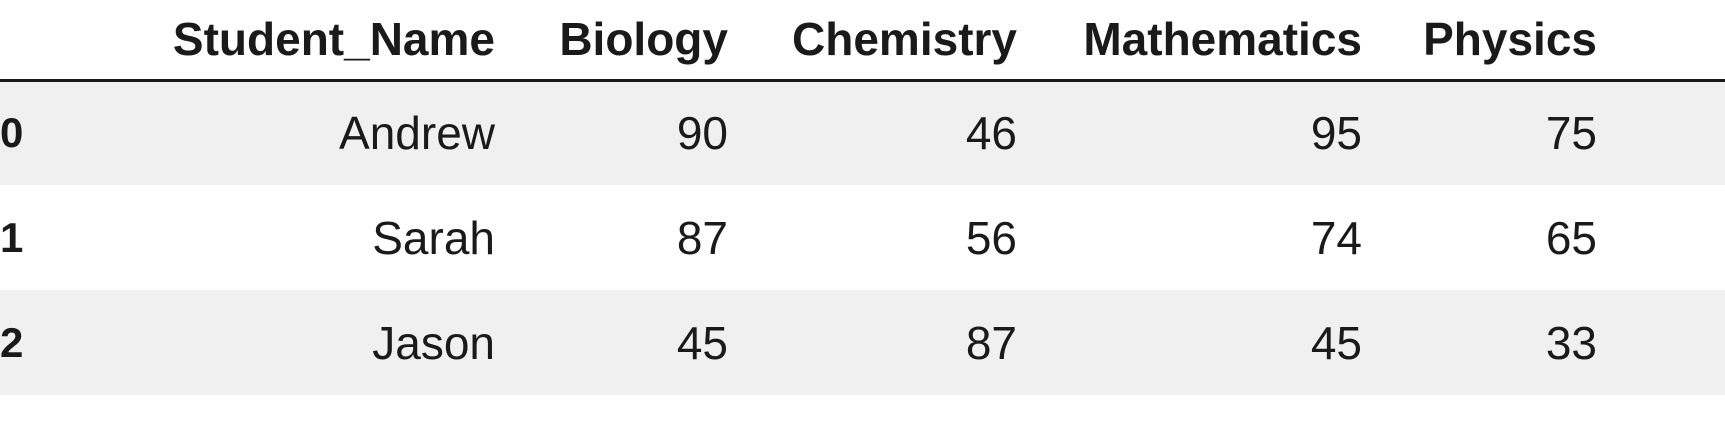 The width and height of the screenshot is (1725, 435). What do you see at coordinates (1336, 133) in the screenshot?
I see `cell-mathematics: 95` at bounding box center [1336, 133].